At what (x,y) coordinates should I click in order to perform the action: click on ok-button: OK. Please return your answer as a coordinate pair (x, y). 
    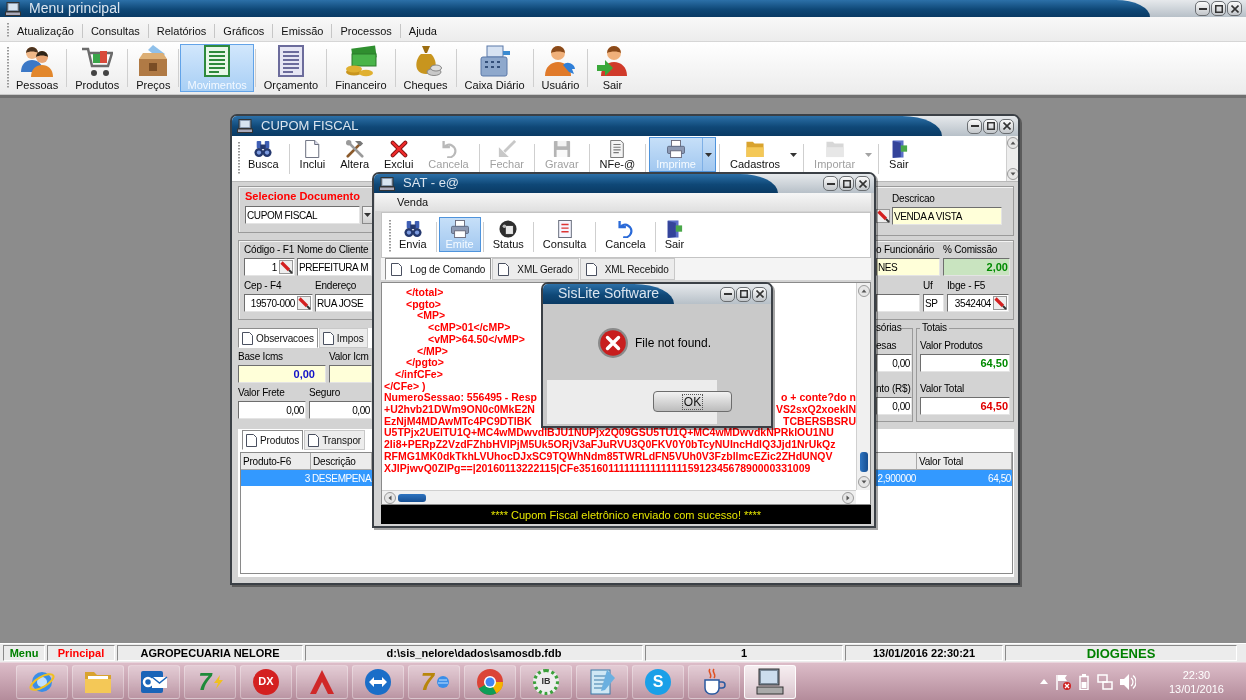
    Looking at the image, I should click on (692, 401).